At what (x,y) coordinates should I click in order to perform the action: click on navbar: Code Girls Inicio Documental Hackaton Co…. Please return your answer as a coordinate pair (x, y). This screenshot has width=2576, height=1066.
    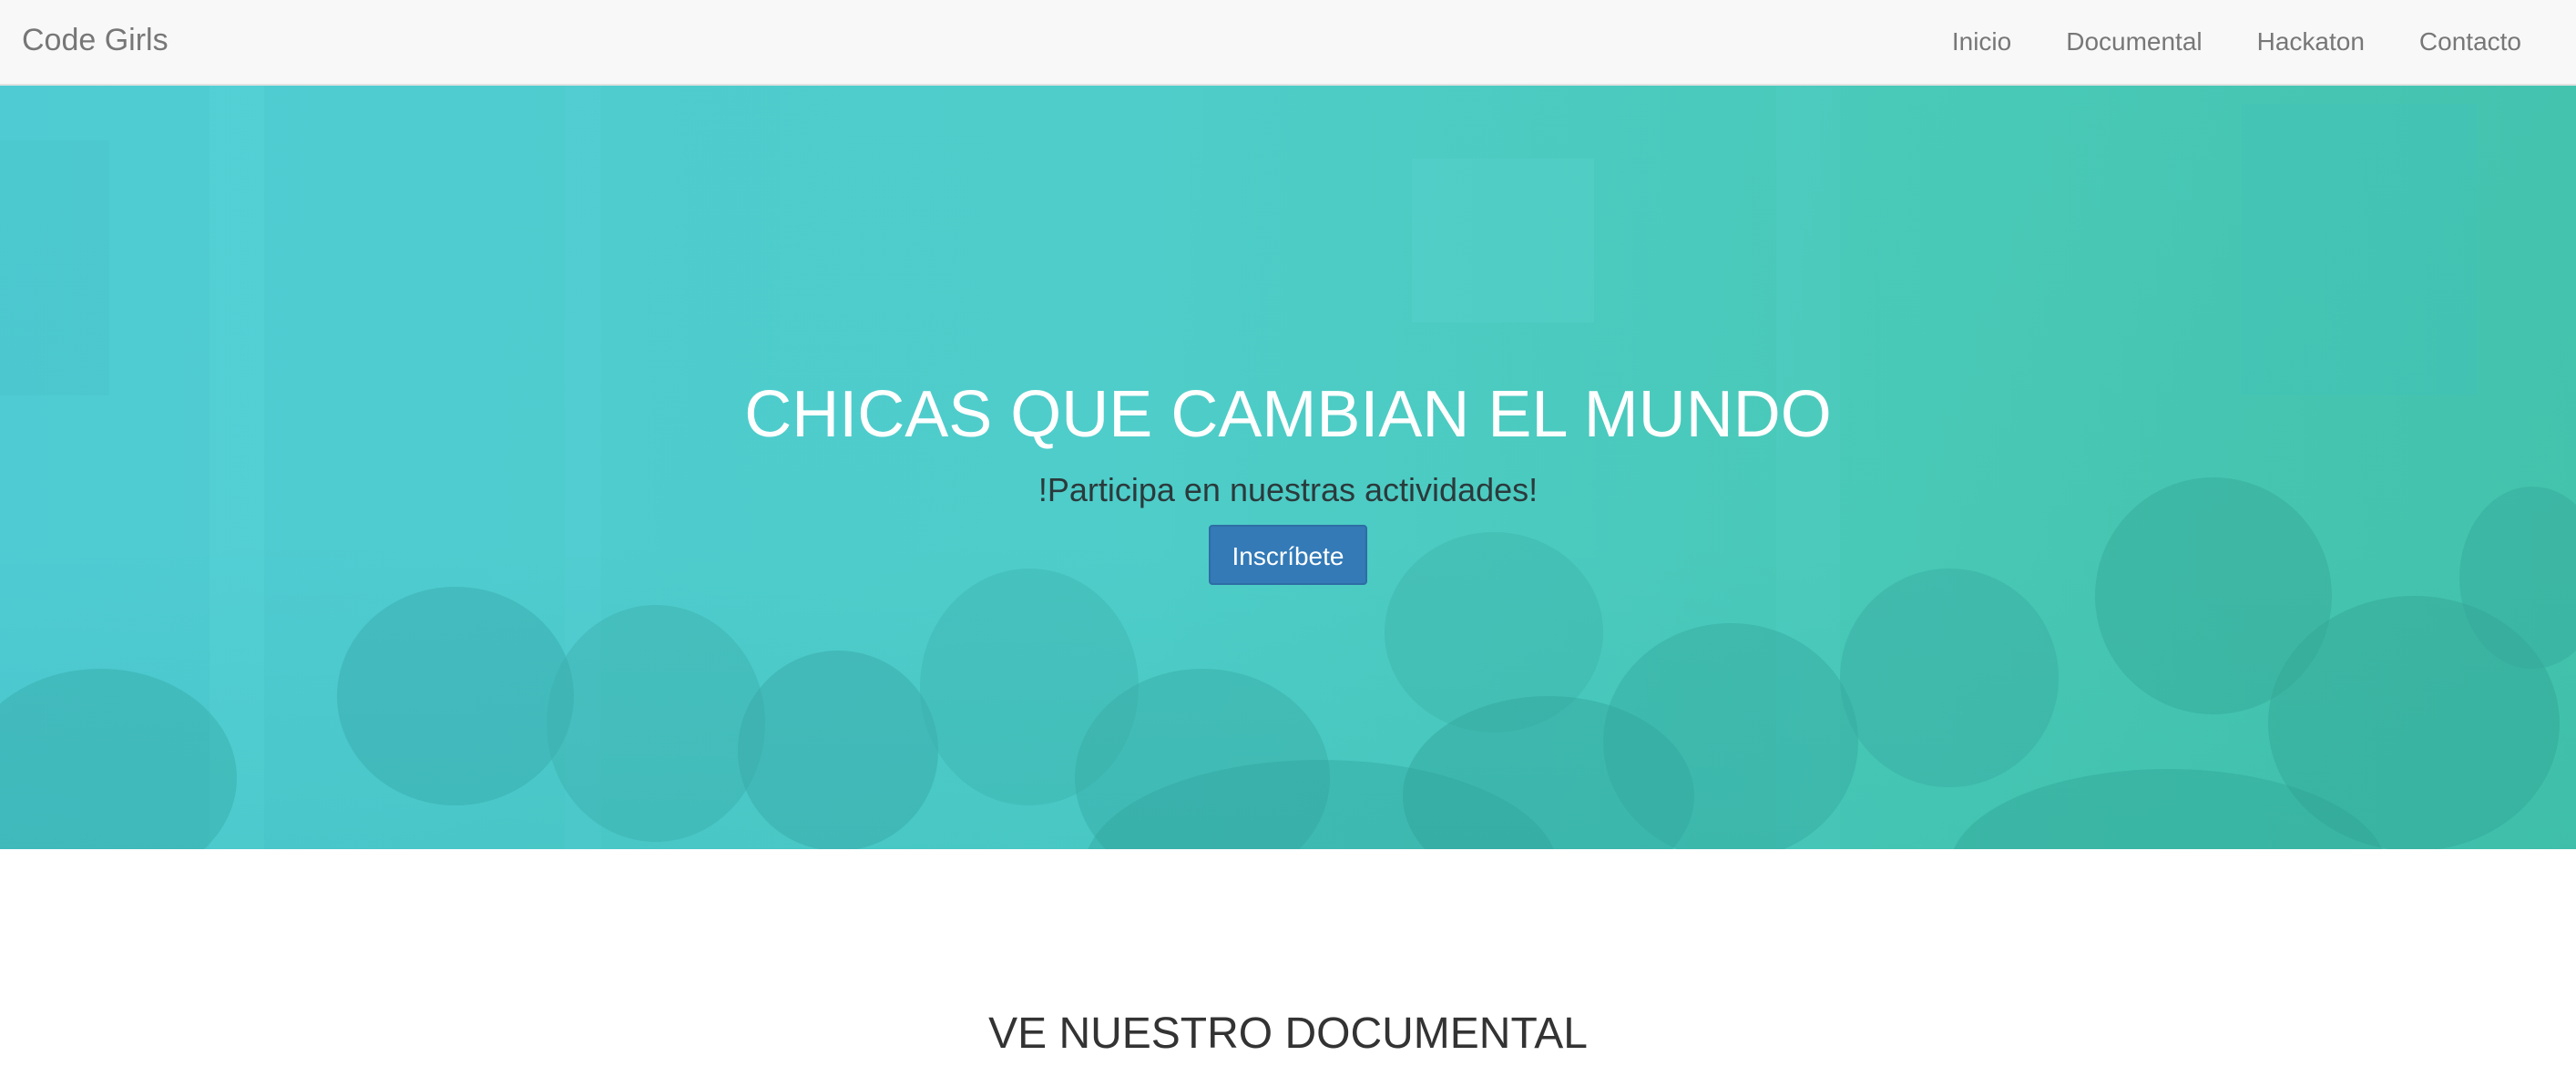
    Looking at the image, I should click on (1288, 43).